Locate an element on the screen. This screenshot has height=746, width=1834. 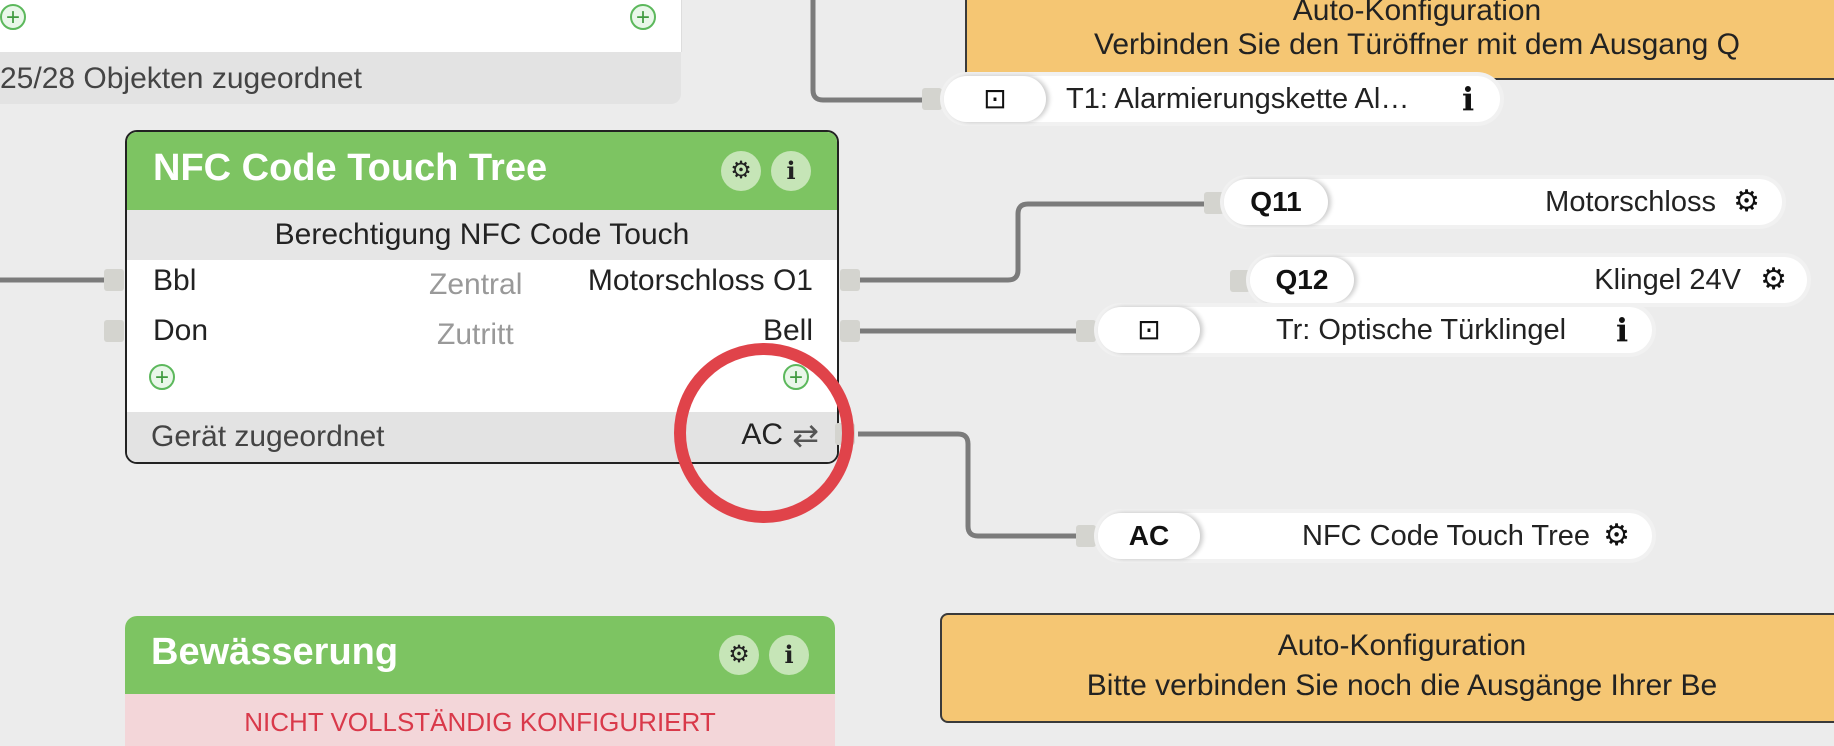
connector-tag: Q11 is located at coordinates (1276, 202).